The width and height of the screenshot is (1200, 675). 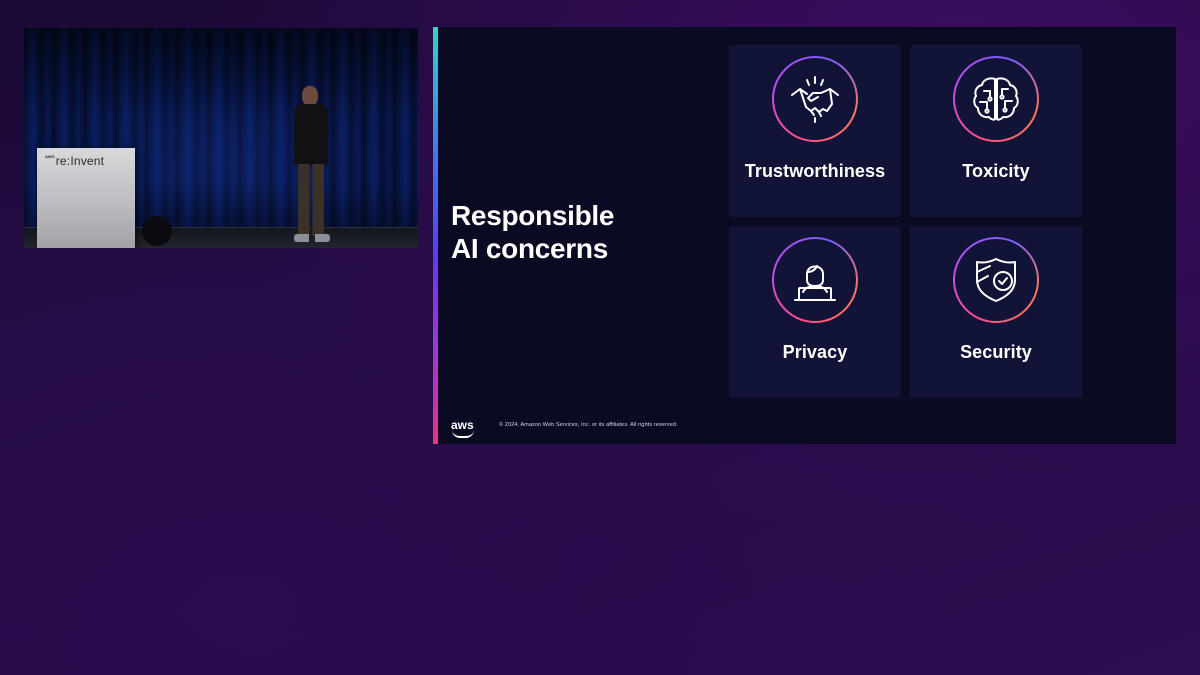 I want to click on card-privacy: Privacy, so click(x=815, y=312).